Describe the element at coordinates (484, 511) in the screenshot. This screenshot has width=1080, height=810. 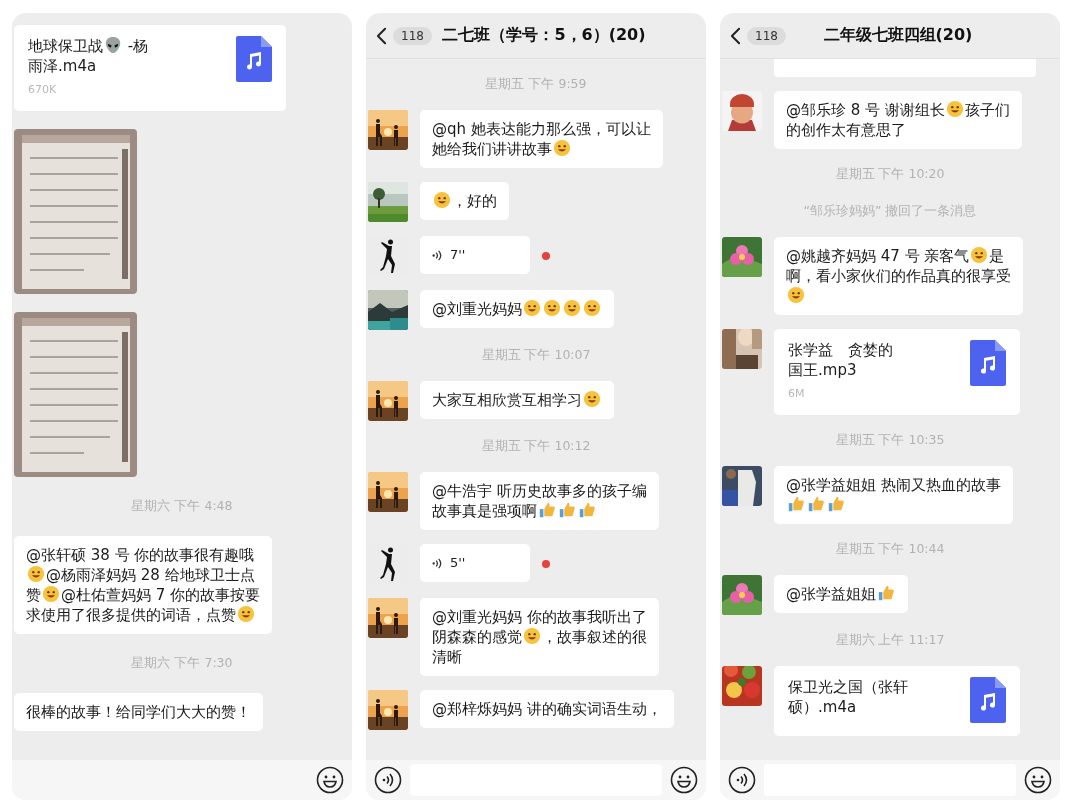
I see `message-text: 故事真是强项啊` at that location.